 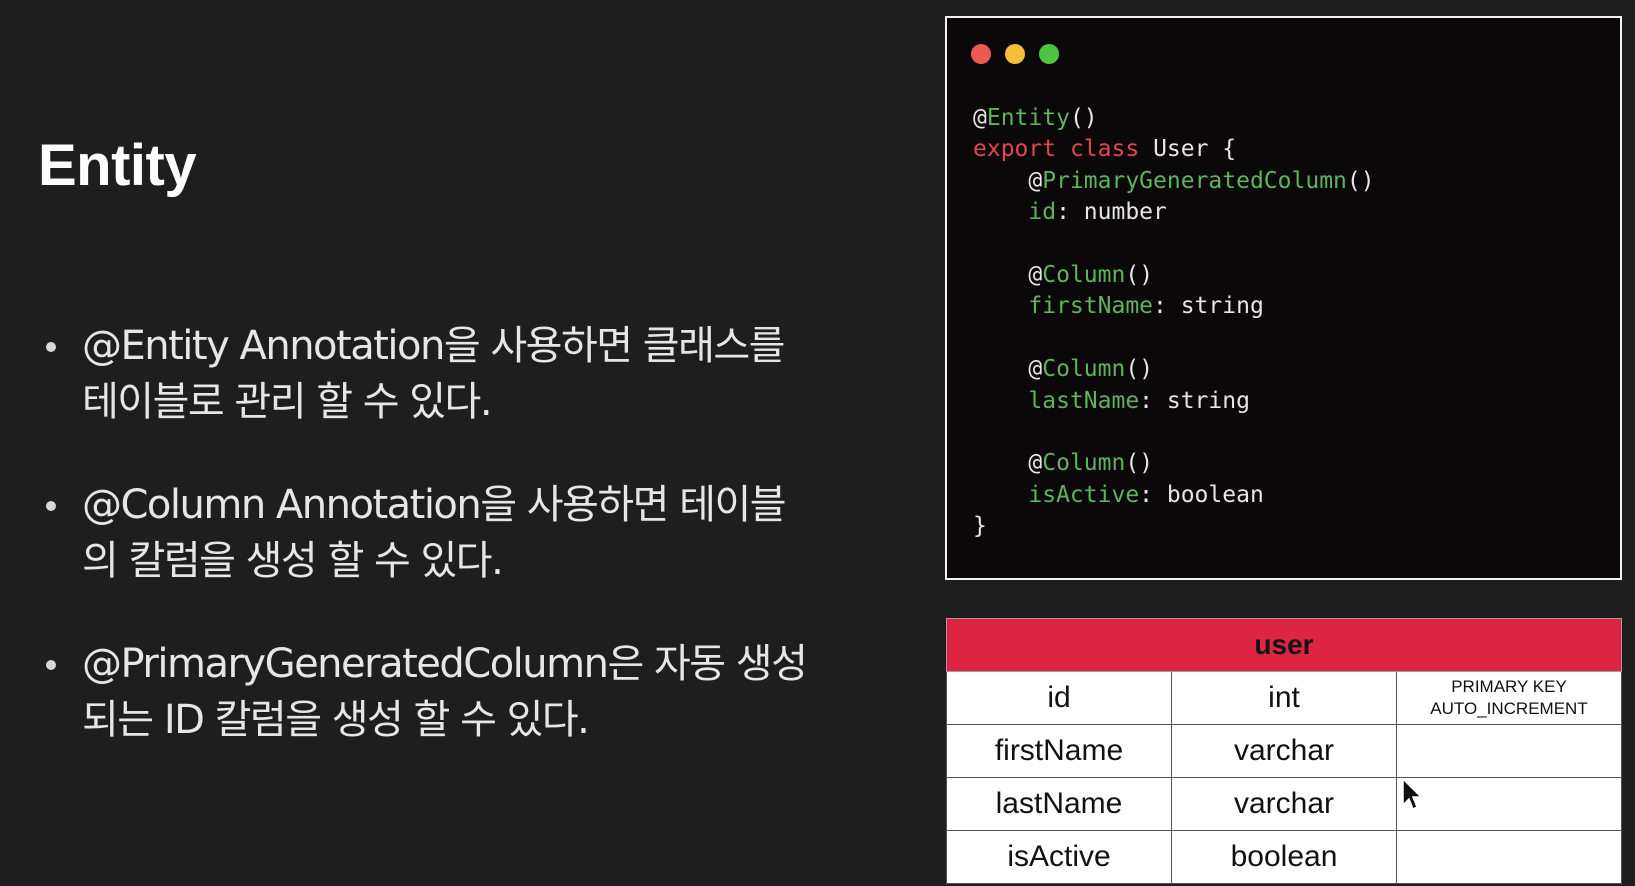 I want to click on table-row: isActive boolean, so click(x=1284, y=857).